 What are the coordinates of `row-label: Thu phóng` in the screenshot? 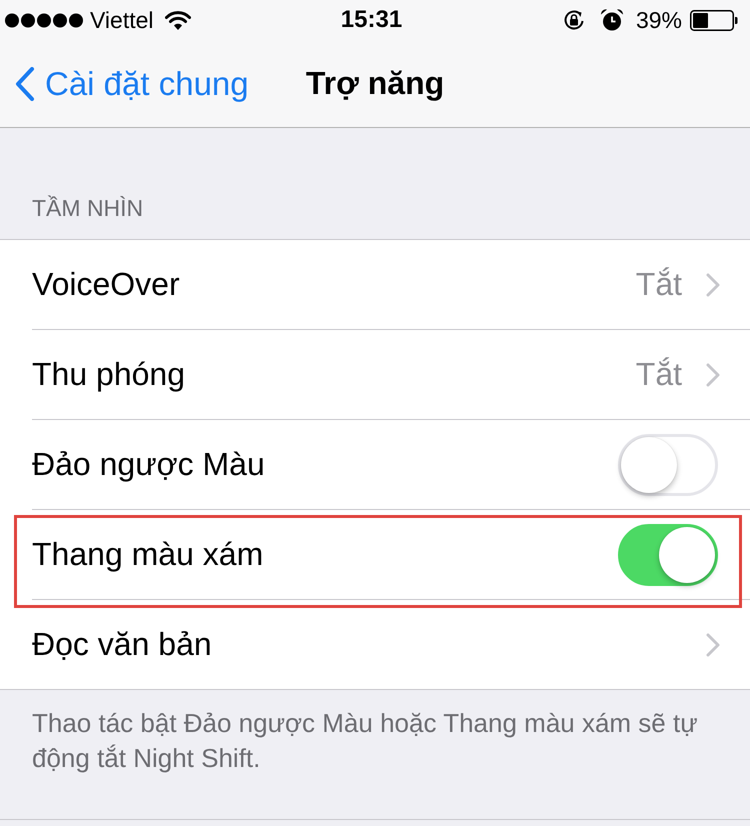 It's located at (109, 374).